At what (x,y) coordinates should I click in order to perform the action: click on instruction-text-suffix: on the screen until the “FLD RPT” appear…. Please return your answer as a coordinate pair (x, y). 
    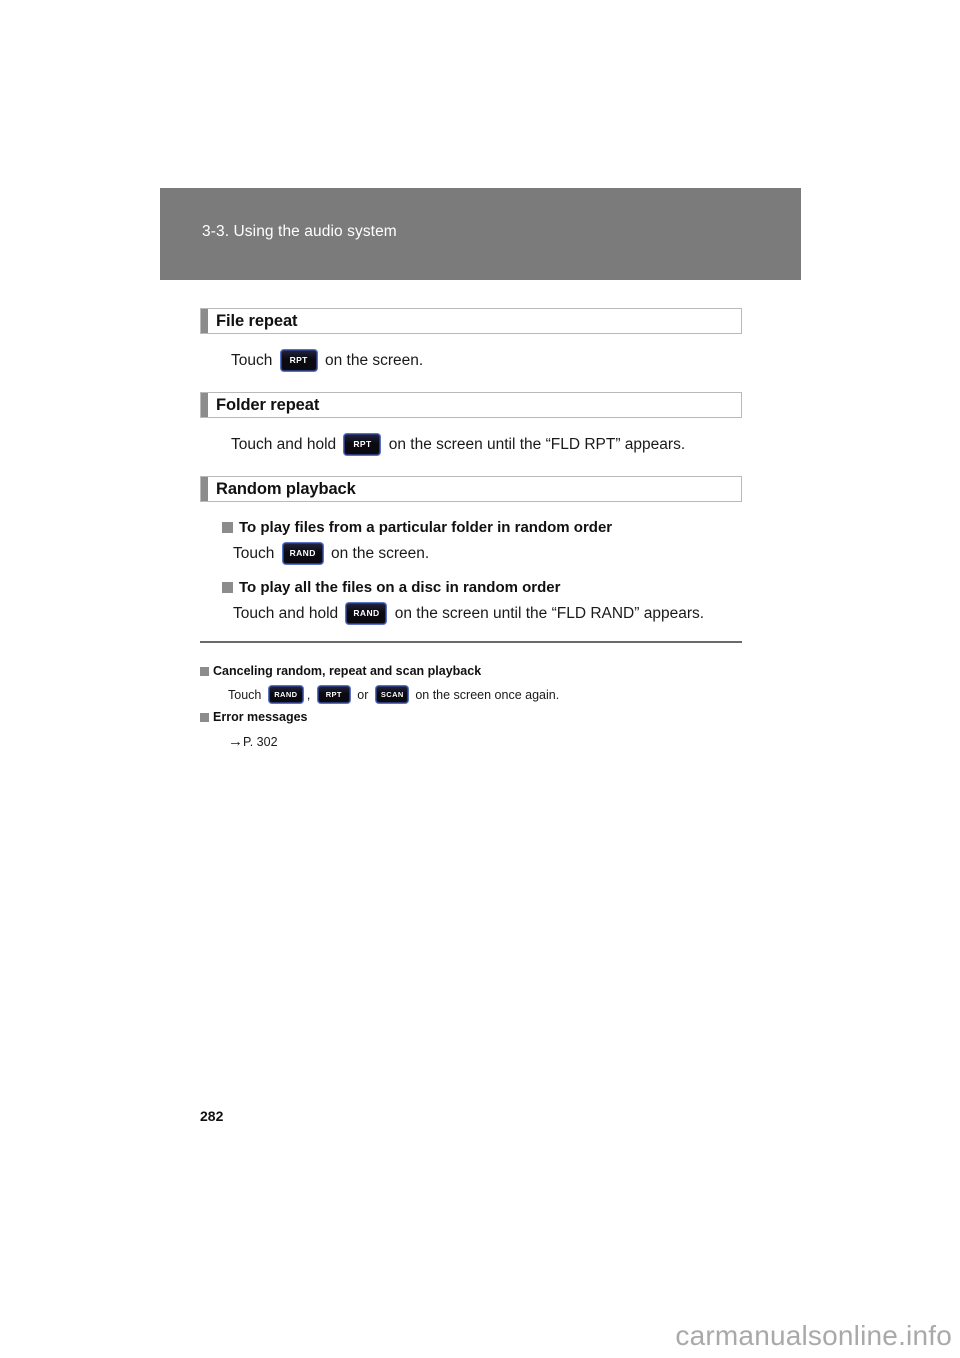
    Looking at the image, I should click on (535, 444).